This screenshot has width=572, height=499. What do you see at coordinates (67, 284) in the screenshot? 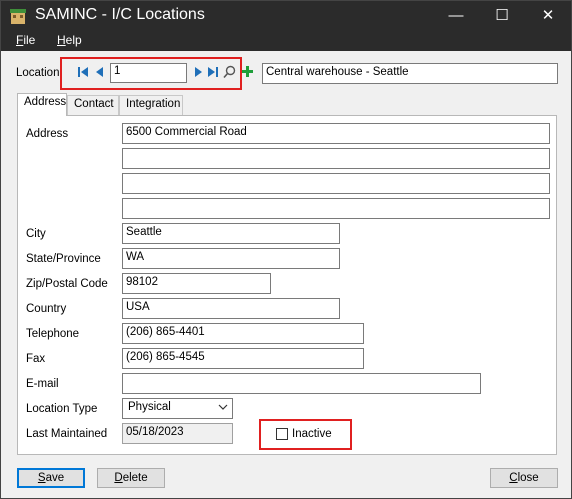
I see `zip-label: Zip/Postal Code` at bounding box center [67, 284].